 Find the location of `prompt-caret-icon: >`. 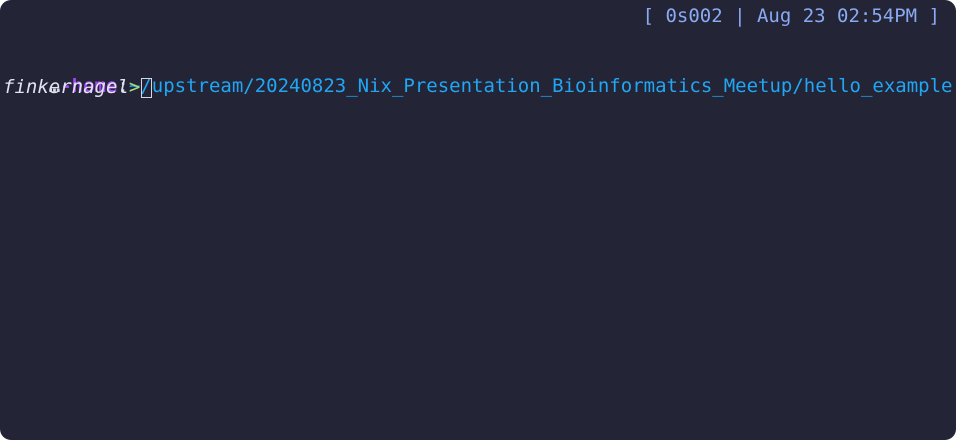

prompt-caret-icon: > is located at coordinates (134, 87).